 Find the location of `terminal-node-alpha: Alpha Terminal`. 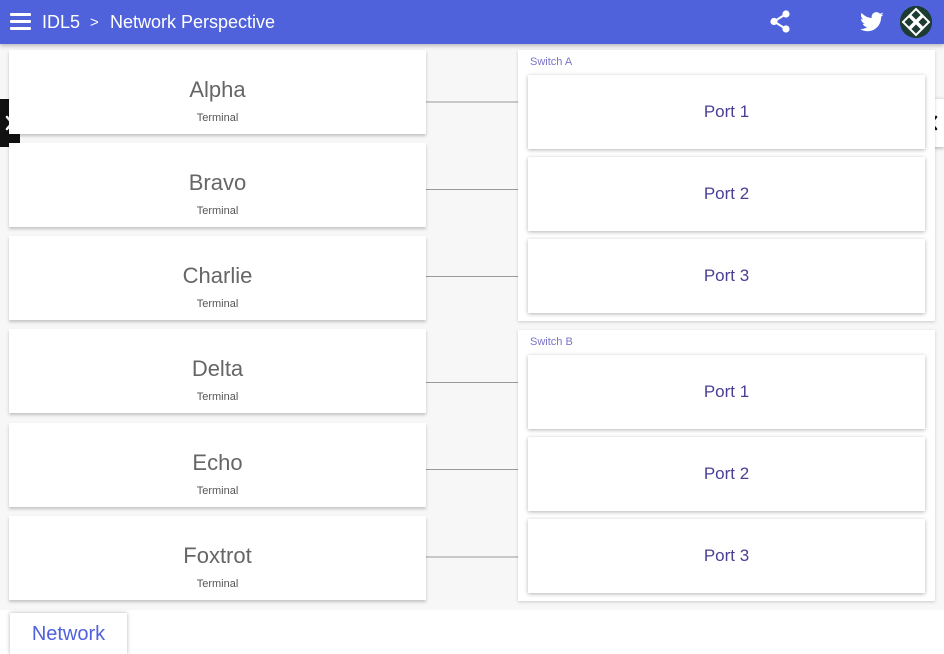

terminal-node-alpha: Alpha Terminal is located at coordinates (217, 92).